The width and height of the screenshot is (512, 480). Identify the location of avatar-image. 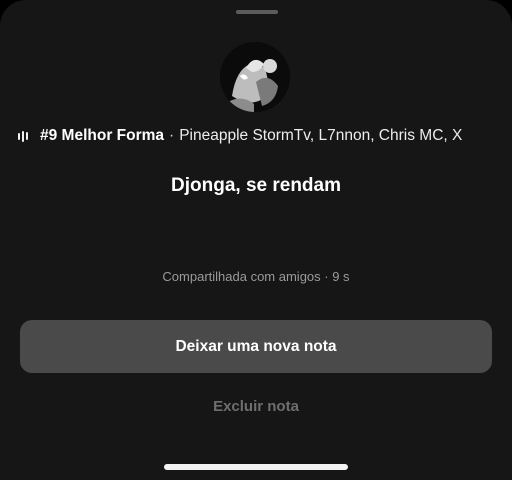
(255, 77).